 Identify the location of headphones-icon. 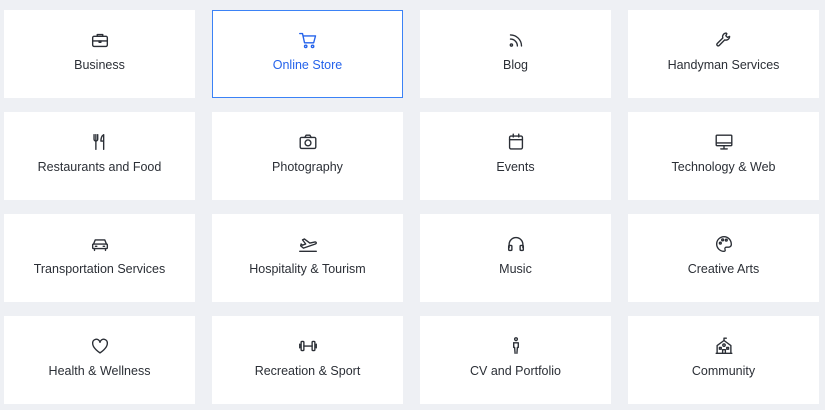
(516, 244).